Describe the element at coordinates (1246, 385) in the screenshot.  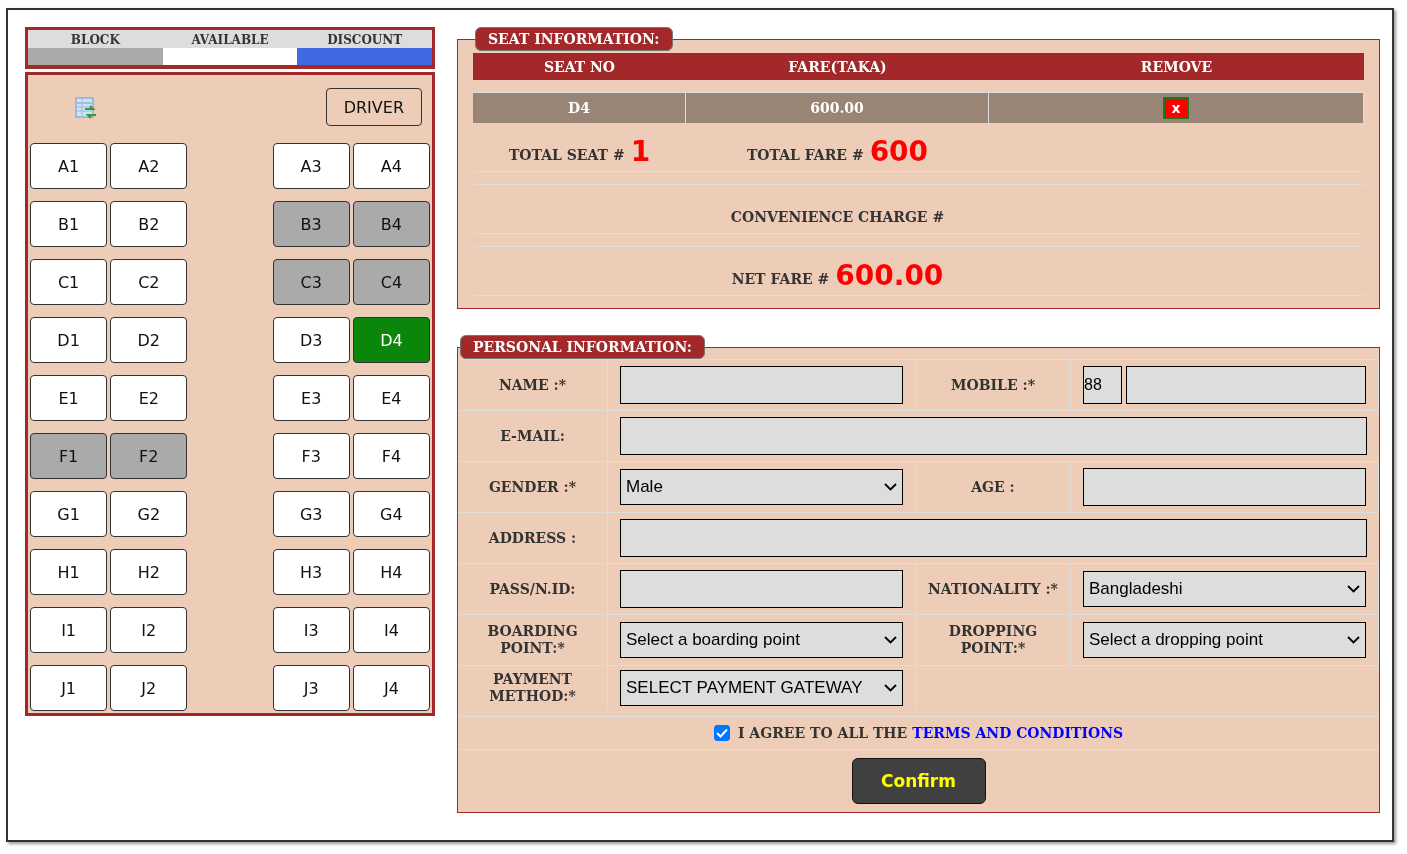
I see `mobile-field` at that location.